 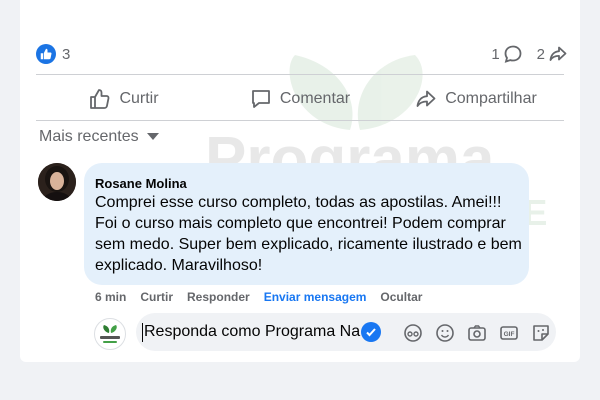 What do you see at coordinates (57, 182) in the screenshot?
I see `commenter-avatar` at bounding box center [57, 182].